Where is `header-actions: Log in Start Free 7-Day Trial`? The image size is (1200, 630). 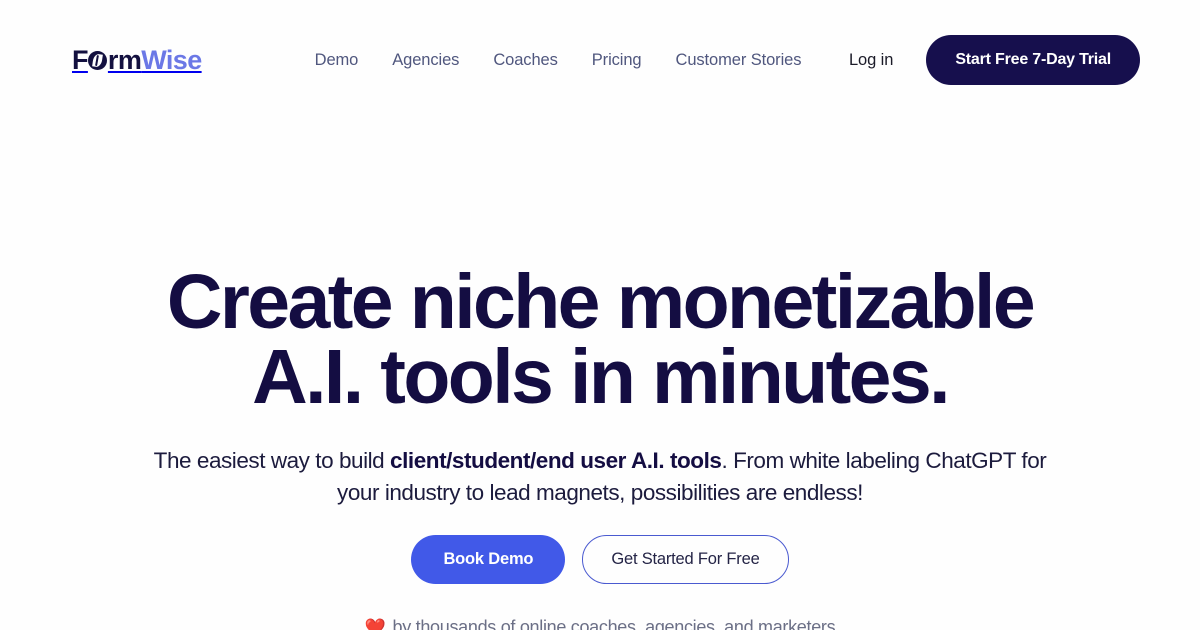 header-actions: Log in Start Free 7-Day Trial is located at coordinates (994, 60).